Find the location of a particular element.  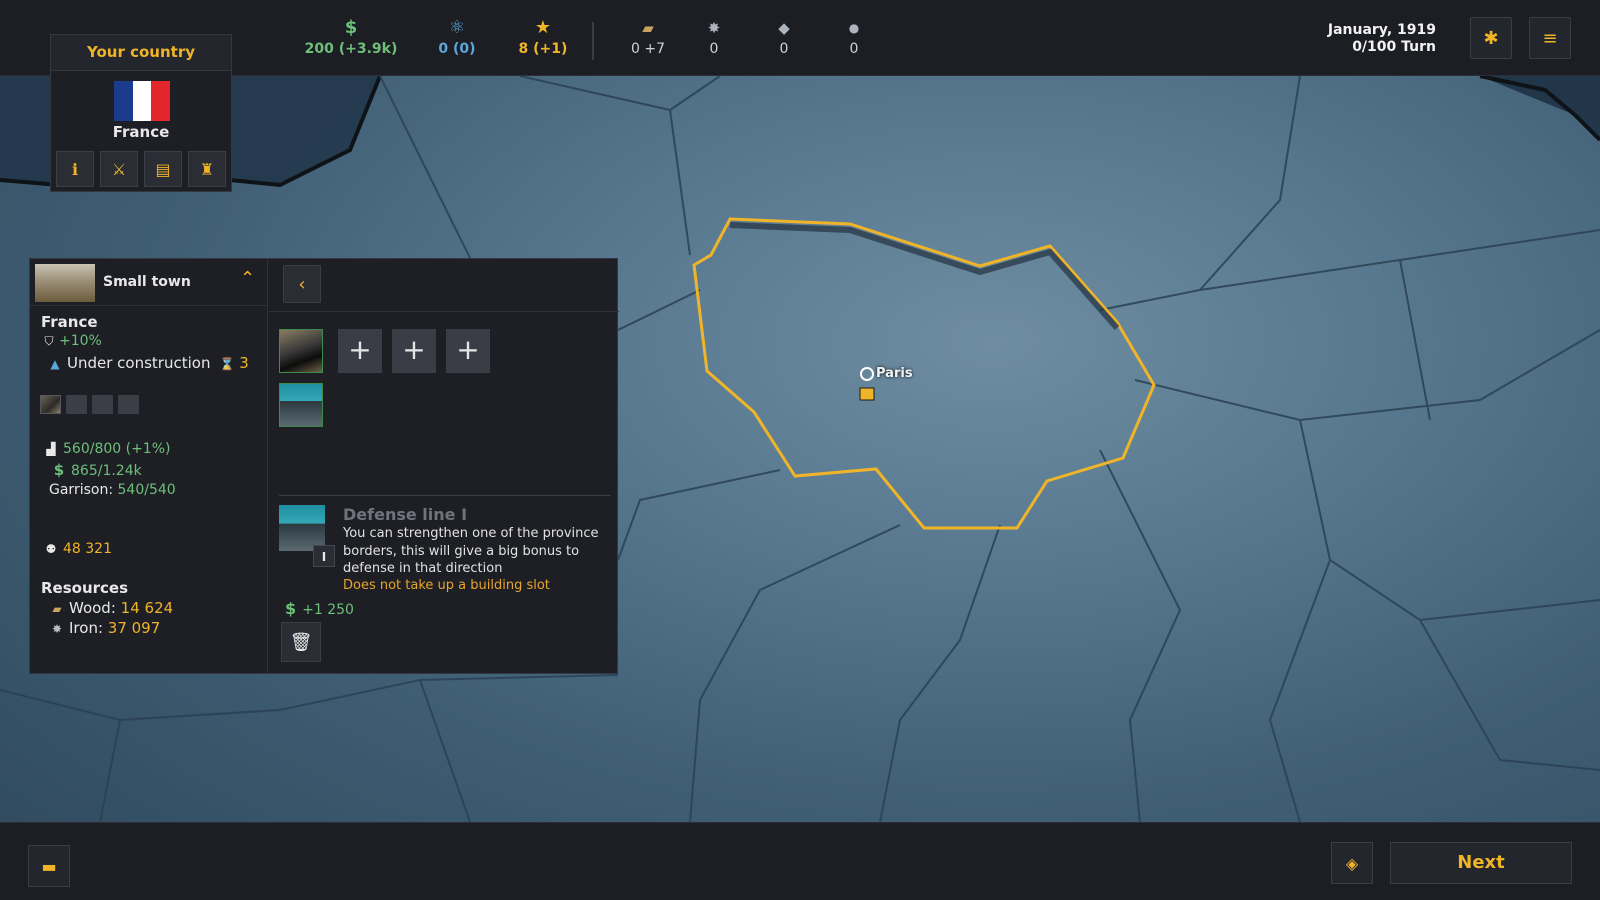

demolish-button: 🗑 is located at coordinates (301, 642).